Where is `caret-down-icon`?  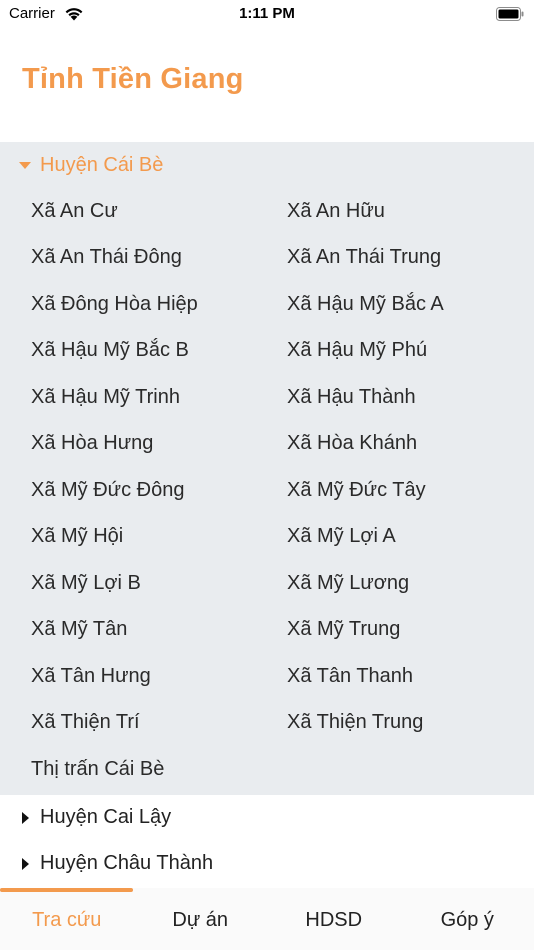 caret-down-icon is located at coordinates (25, 165).